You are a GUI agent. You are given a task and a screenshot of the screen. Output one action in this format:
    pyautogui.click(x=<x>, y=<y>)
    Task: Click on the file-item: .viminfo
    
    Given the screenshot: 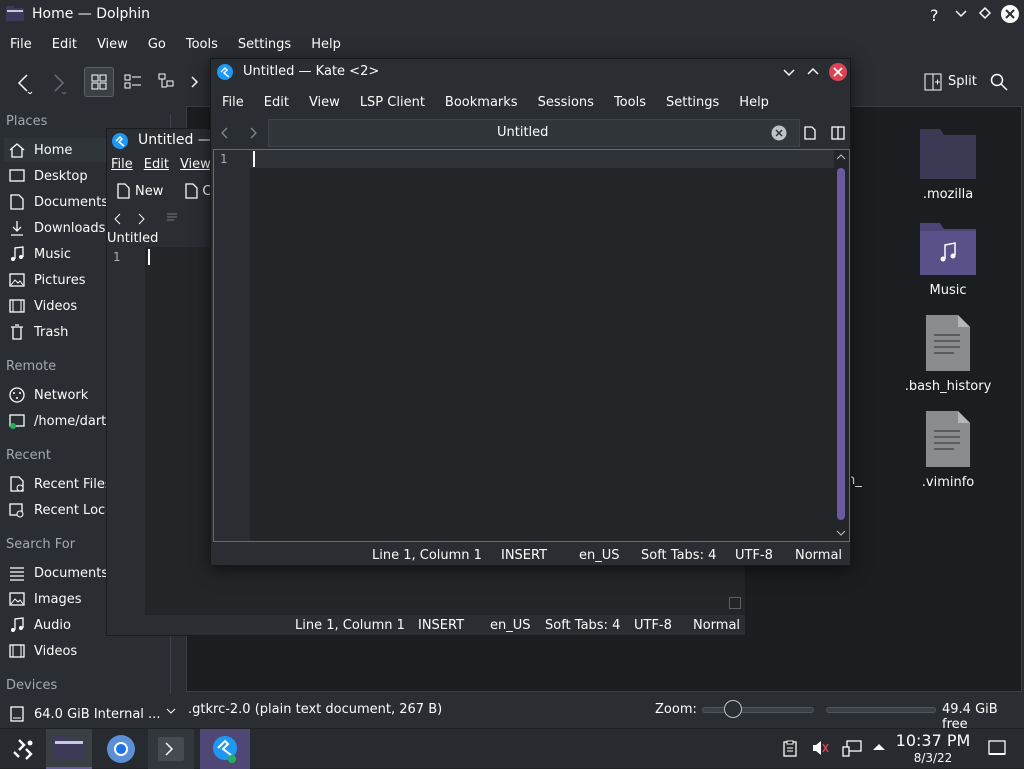 What is the action you would take?
    pyautogui.click(x=948, y=449)
    